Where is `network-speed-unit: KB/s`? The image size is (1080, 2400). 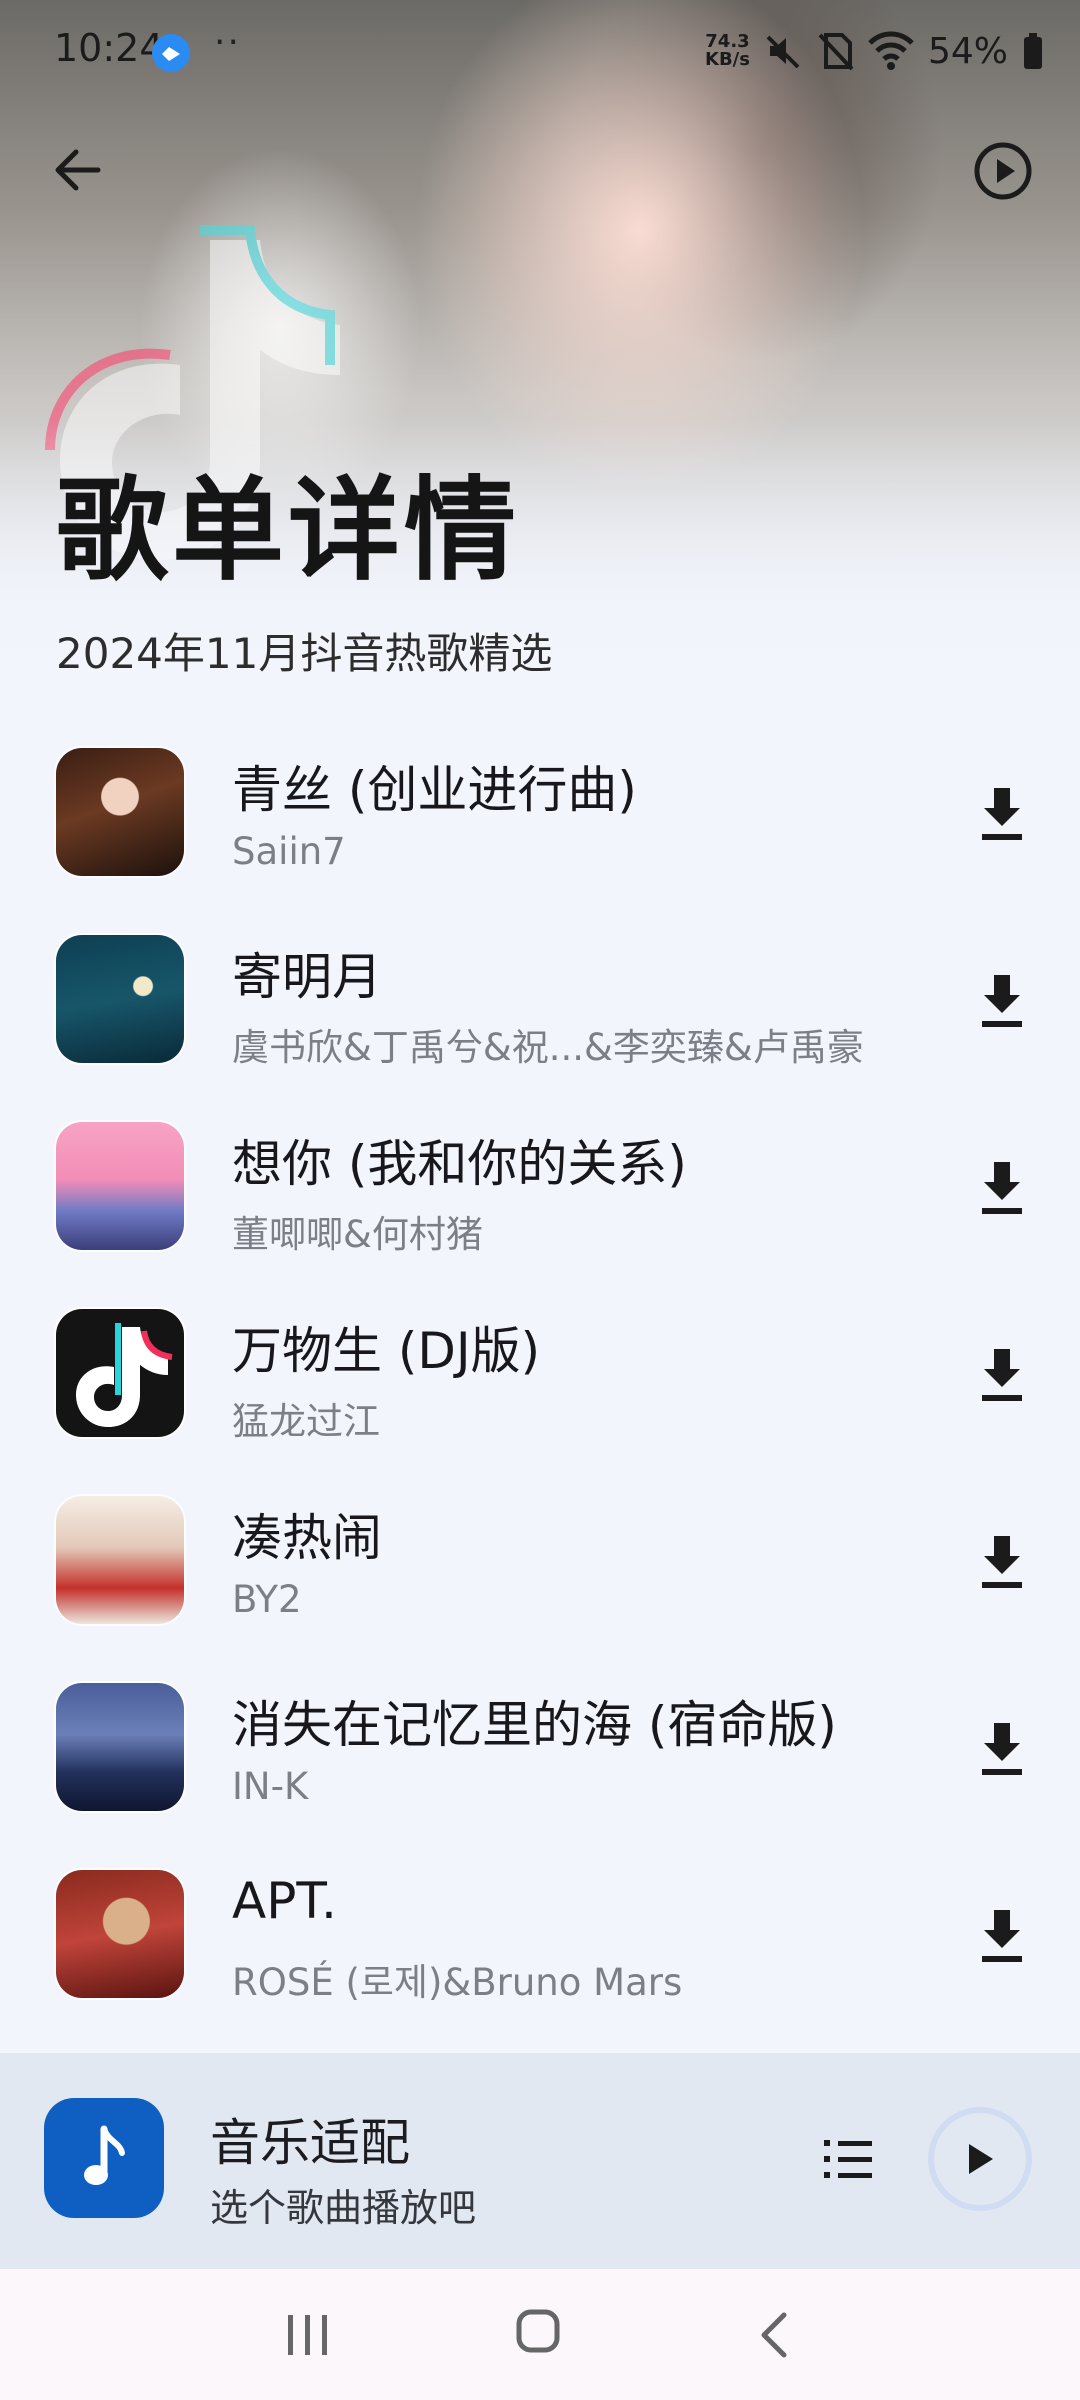 network-speed-unit: KB/s is located at coordinates (727, 59).